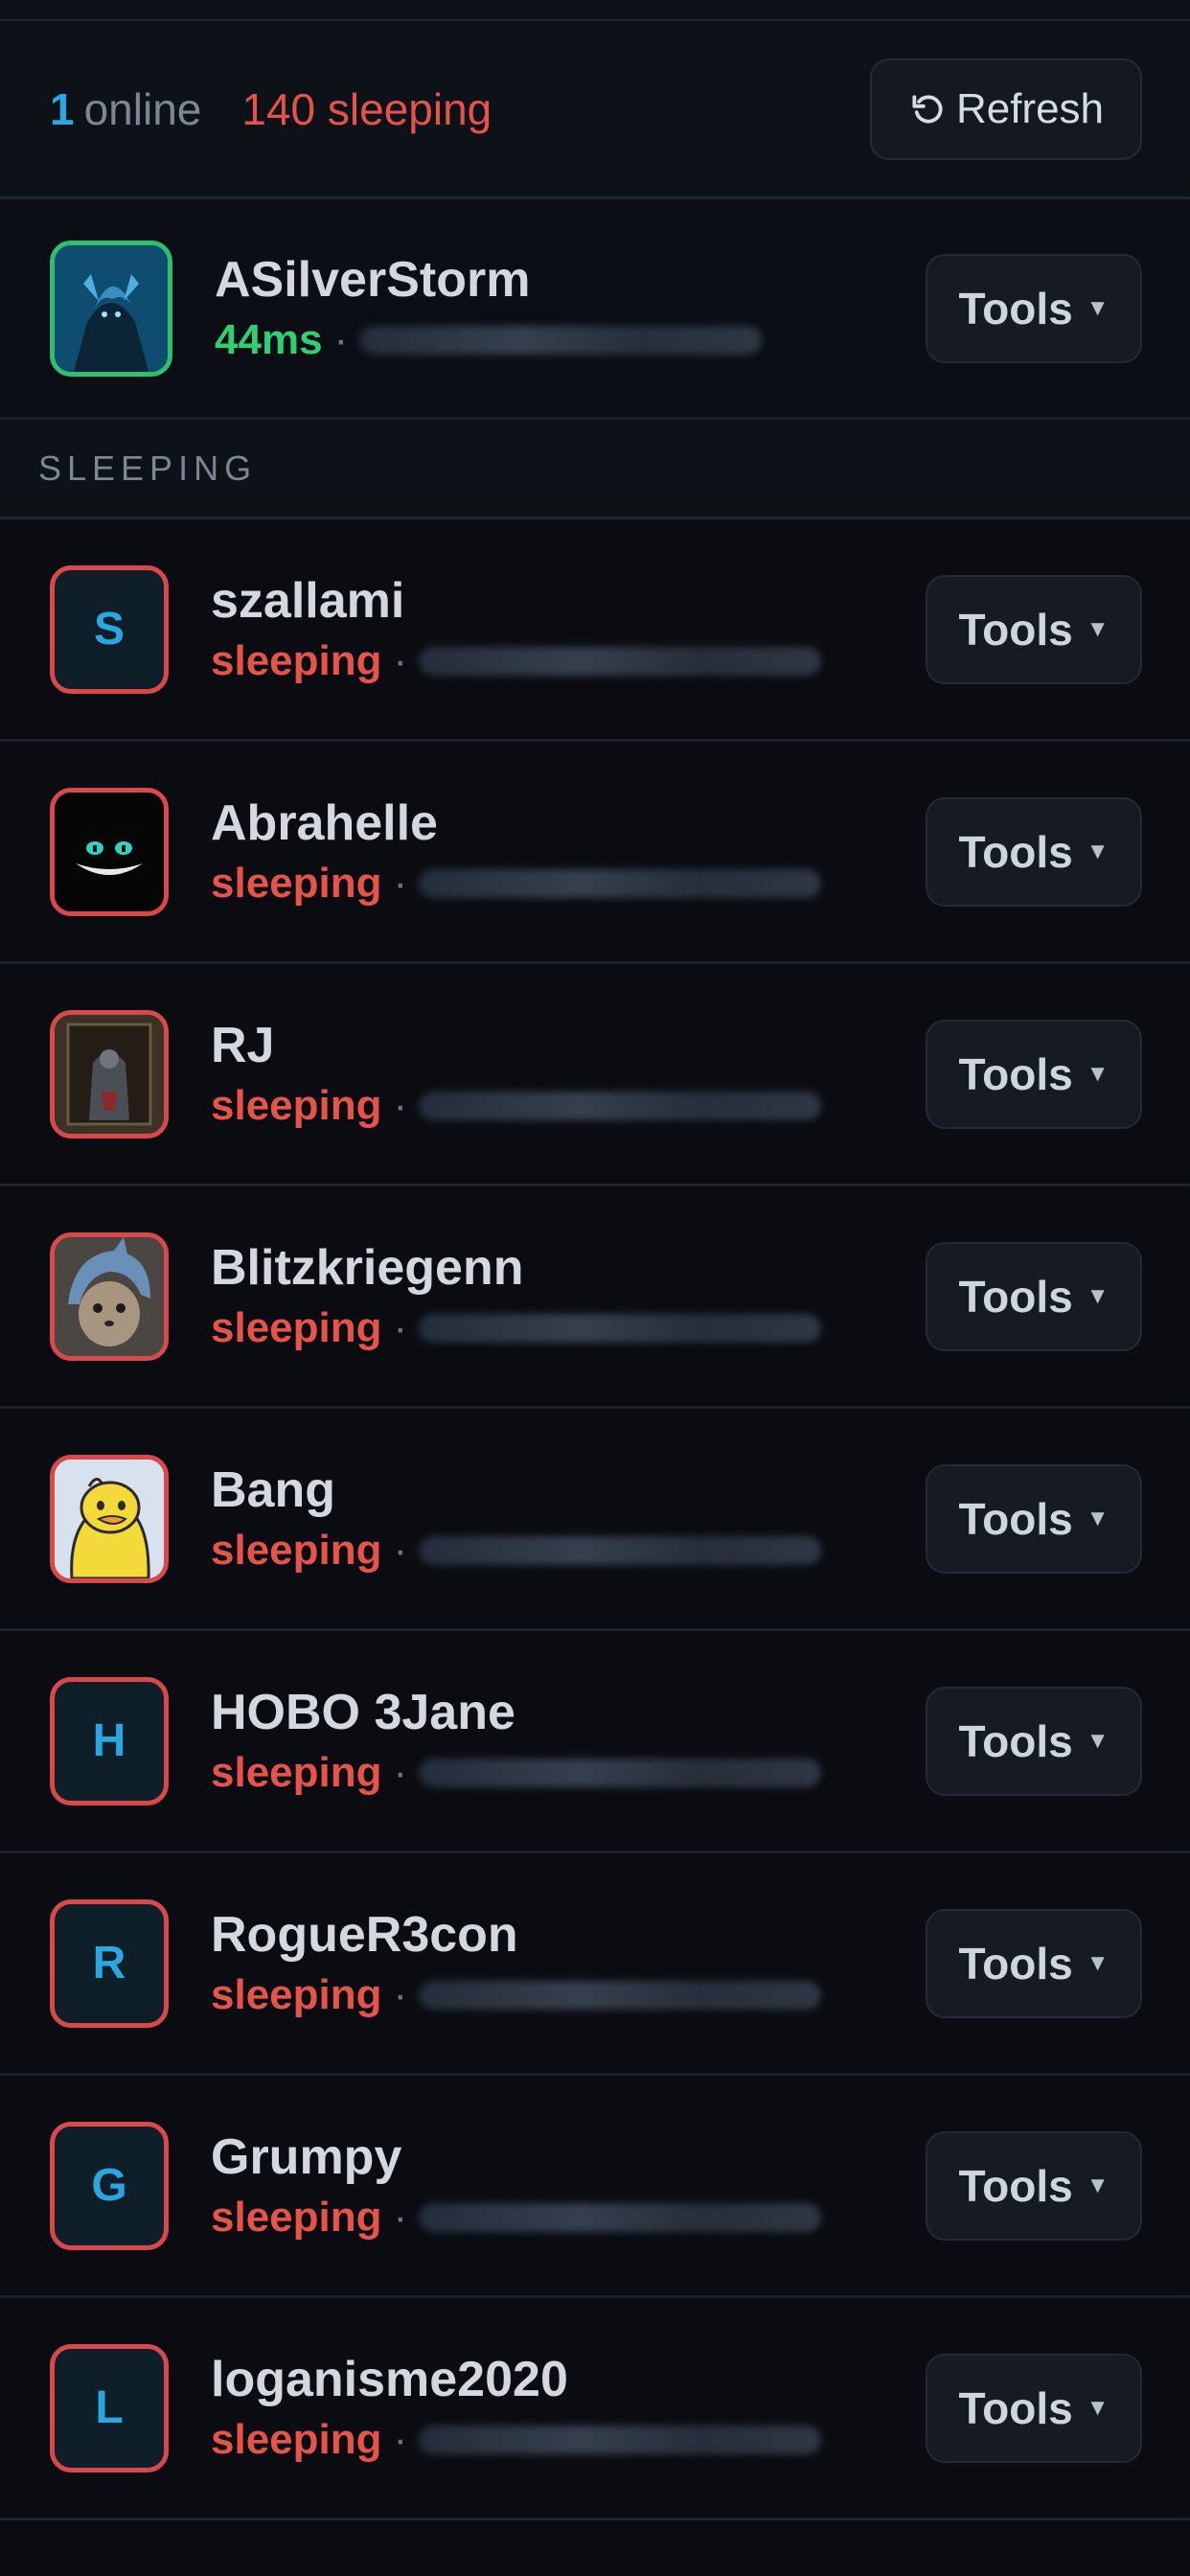 The height and width of the screenshot is (2576, 1190). I want to click on player-row: Blitzkriegenn sleeping · Tools ▼, so click(595, 1297).